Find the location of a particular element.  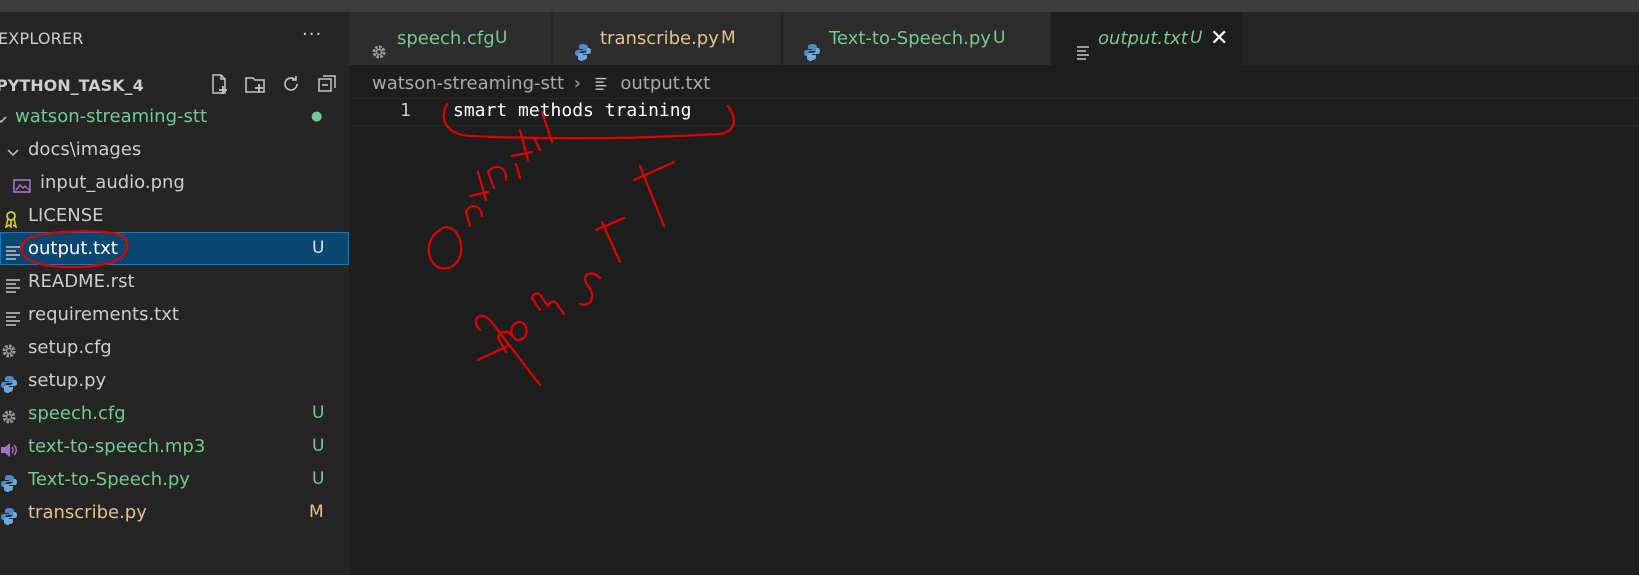

tree-item-requirements-txt: requirements.txt is located at coordinates (174, 314).